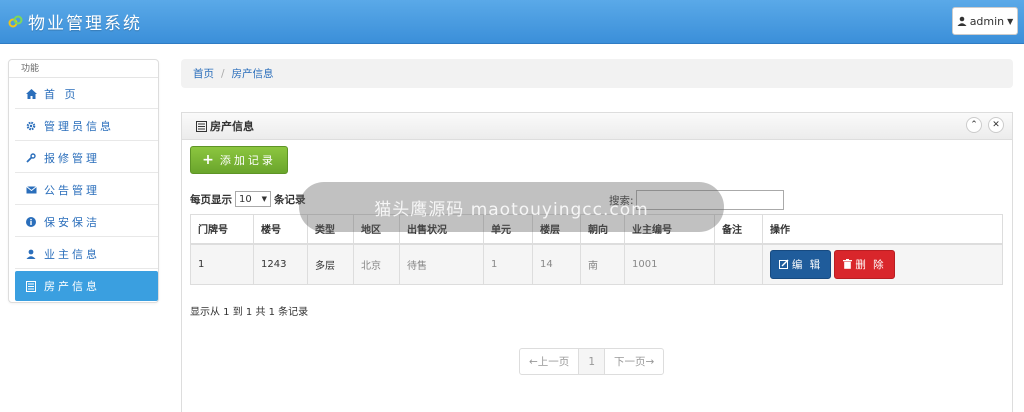 This screenshot has height=412, width=1024. I want to click on panel-header: 房产信息, so click(597, 126).